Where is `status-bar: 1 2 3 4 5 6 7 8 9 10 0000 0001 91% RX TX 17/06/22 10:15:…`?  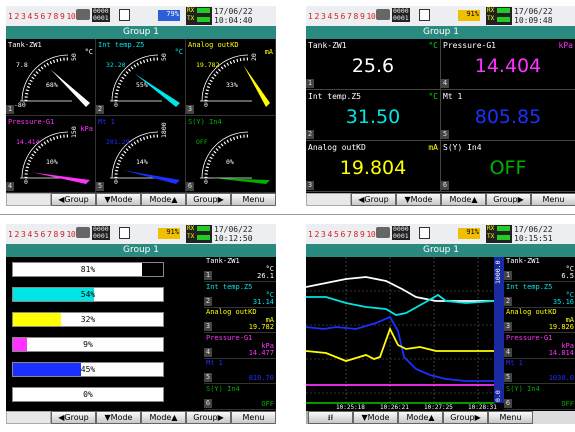
status-bar: 1 2 3 4 5 6 7 8 9 10 0000 0001 91% RX TX 17/06/22 10:15:… is located at coordinates (440, 234).